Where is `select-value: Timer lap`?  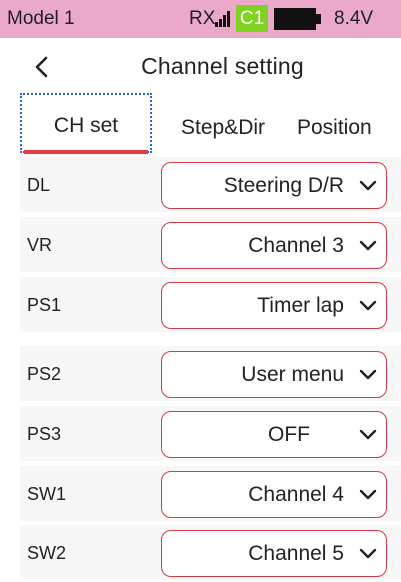
select-value: Timer lap is located at coordinates (300, 305).